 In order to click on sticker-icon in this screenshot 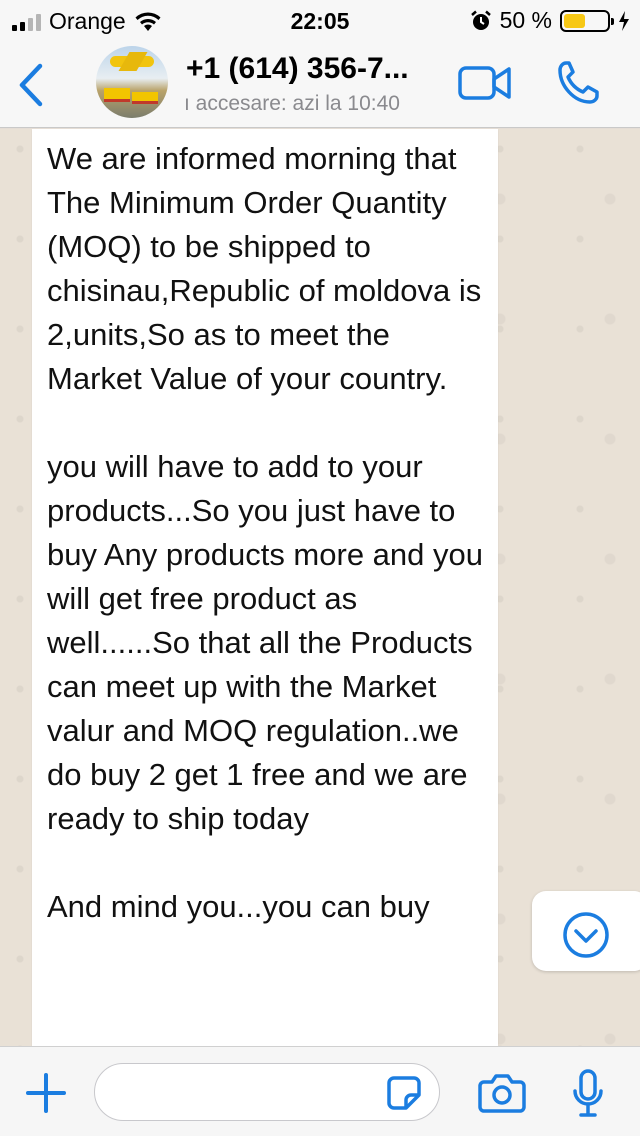, I will do `click(404, 1093)`.